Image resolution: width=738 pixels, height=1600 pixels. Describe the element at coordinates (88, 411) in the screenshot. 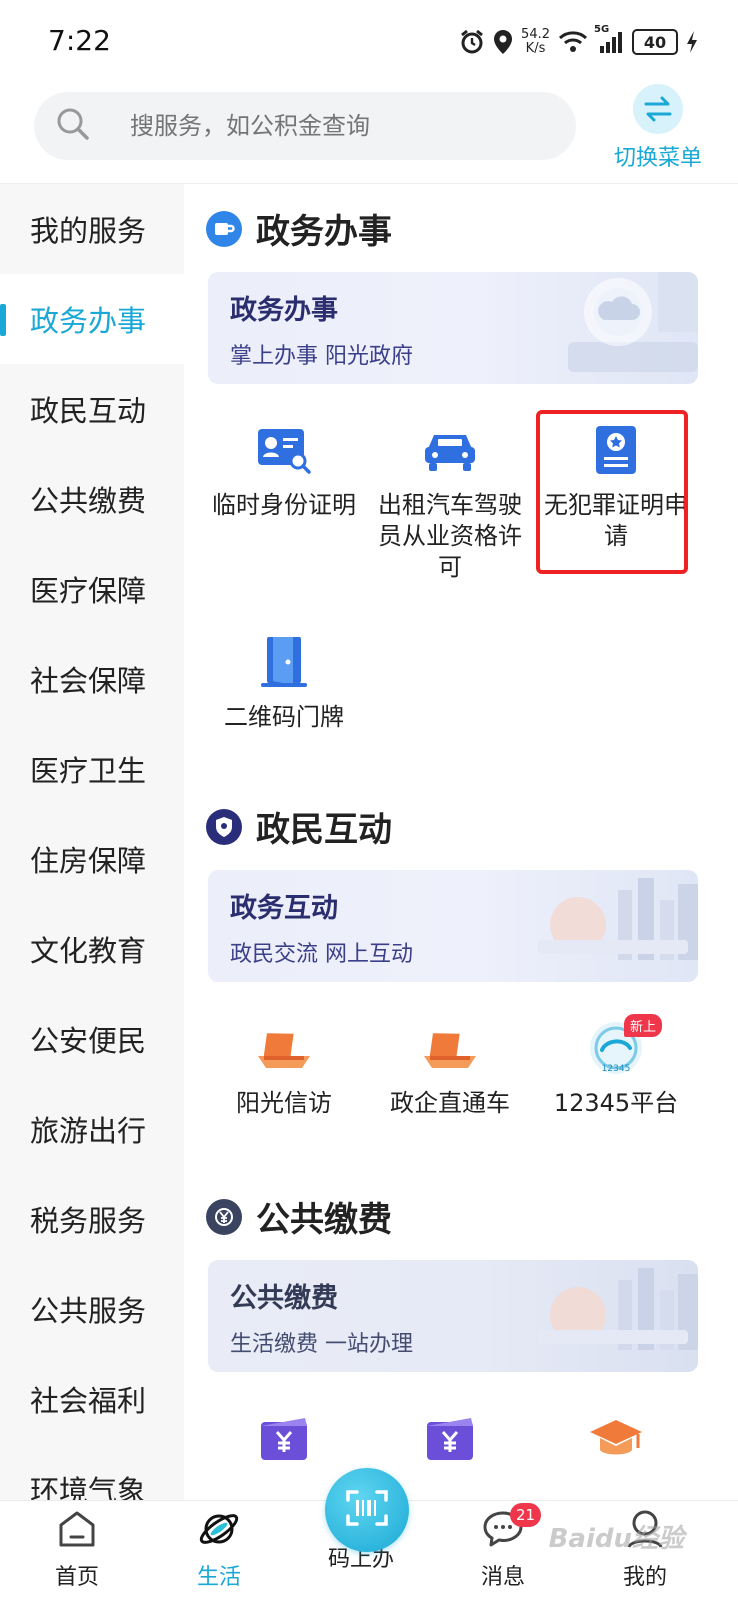

I see `sidebar-item-label: 政民互动` at that location.